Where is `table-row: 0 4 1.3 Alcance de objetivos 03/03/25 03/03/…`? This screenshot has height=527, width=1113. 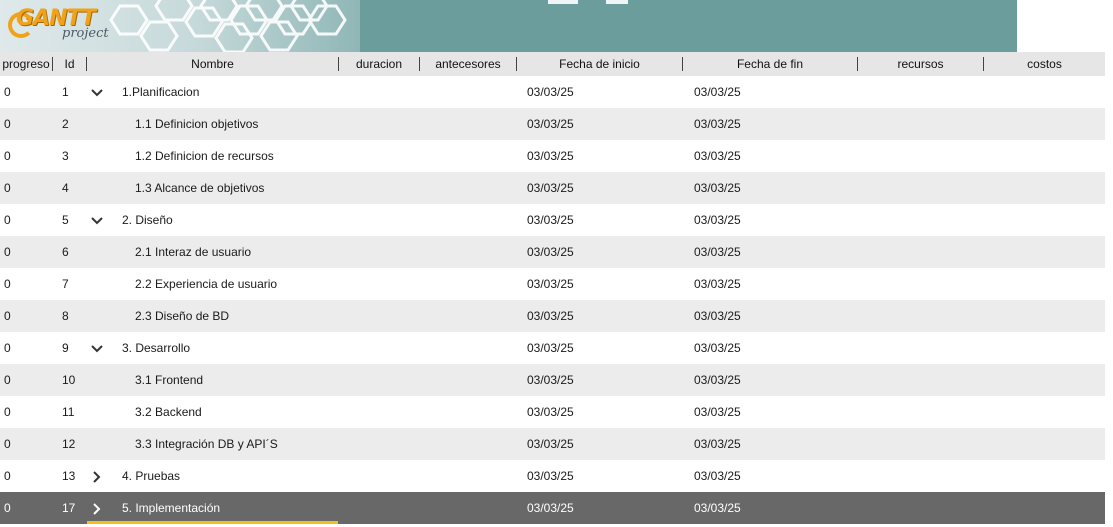 table-row: 0 4 1.3 Alcance de objetivos 03/03/25 03/03/… is located at coordinates (552, 188).